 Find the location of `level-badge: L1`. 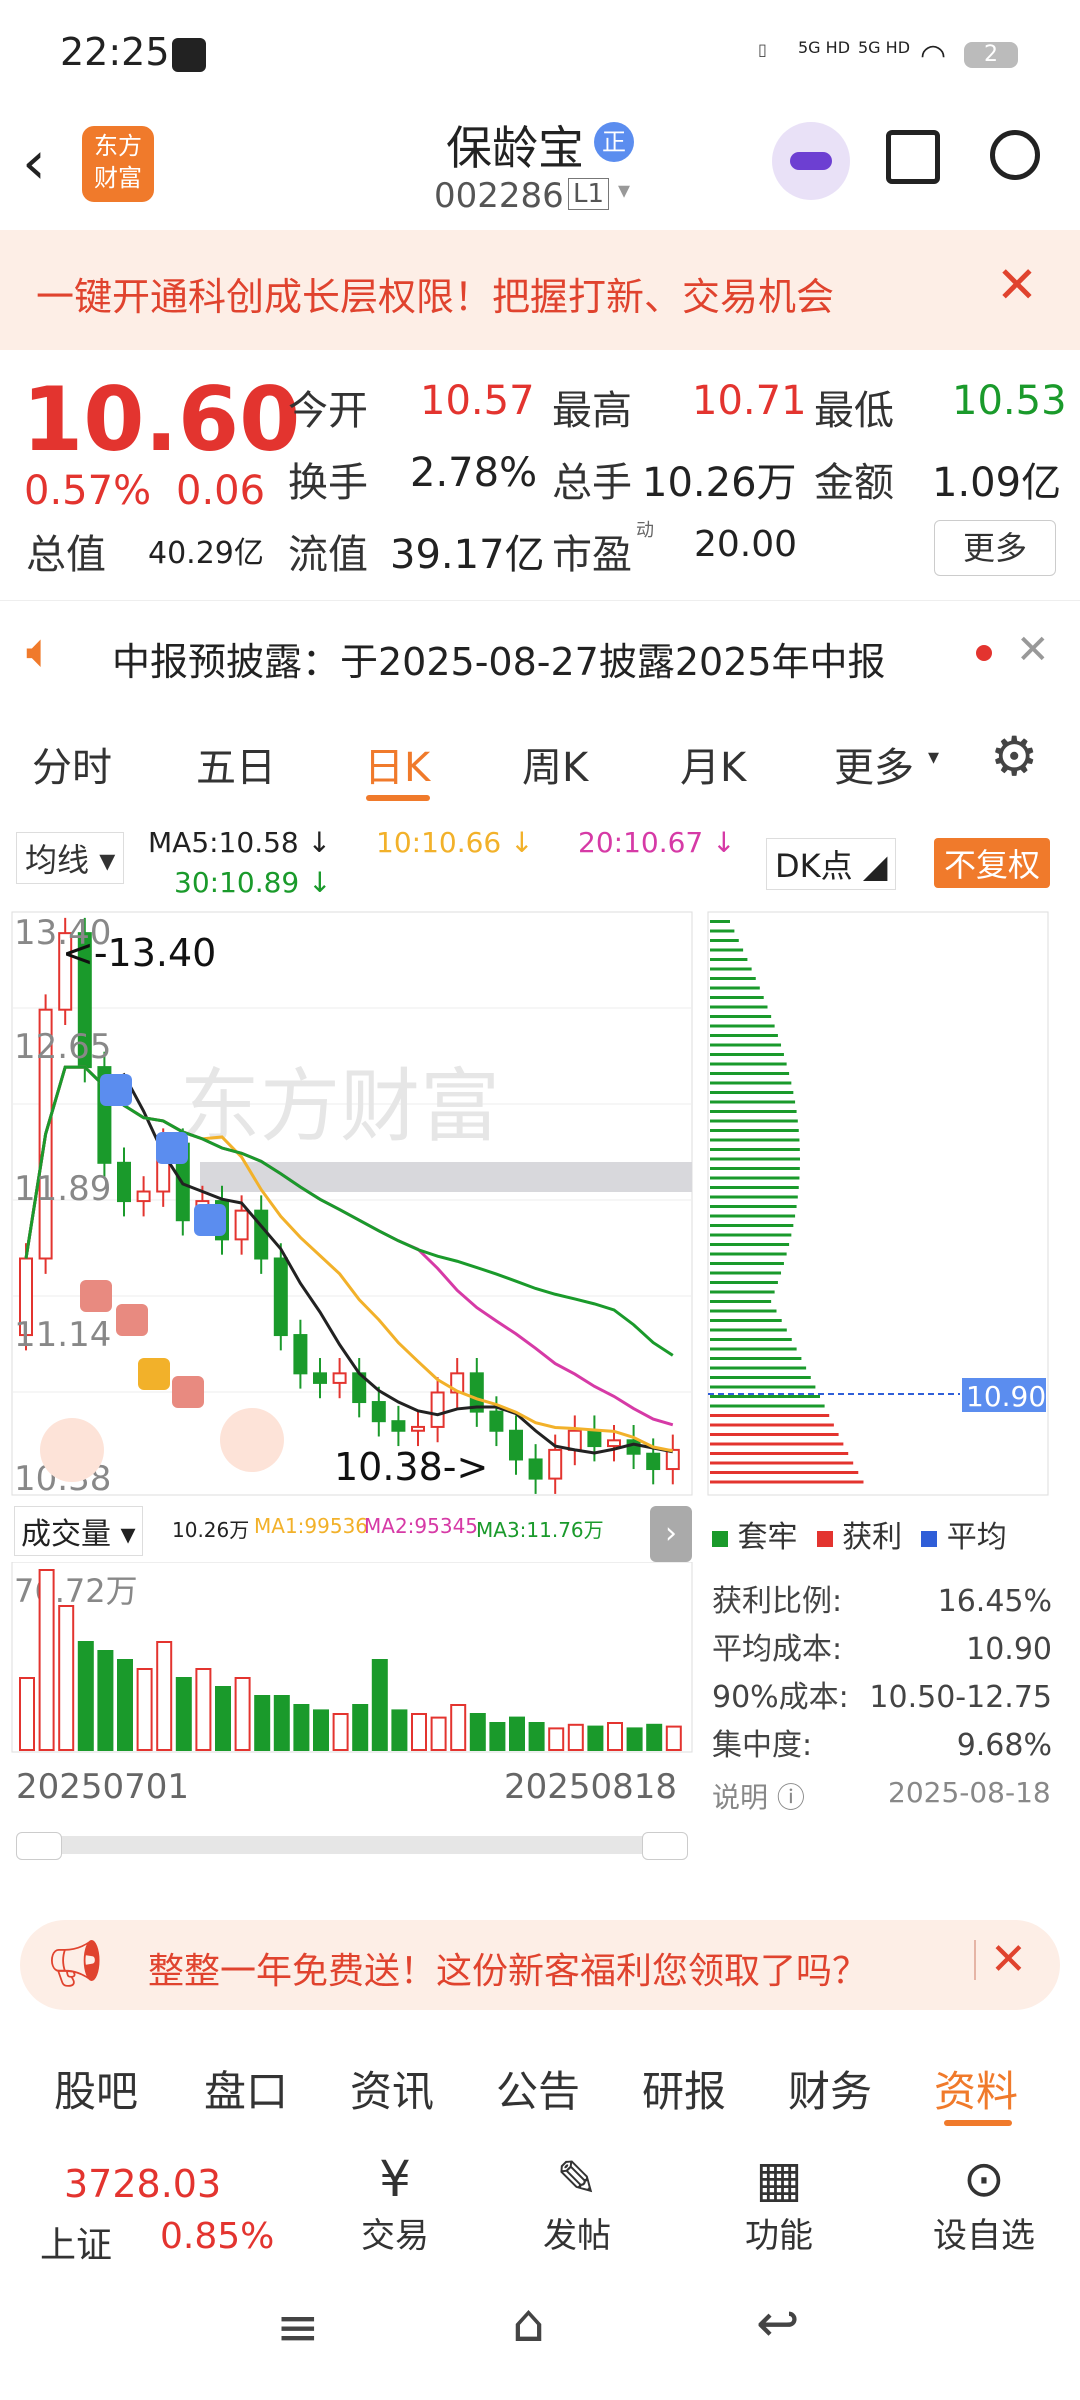

level-badge: L1 is located at coordinates (589, 194).